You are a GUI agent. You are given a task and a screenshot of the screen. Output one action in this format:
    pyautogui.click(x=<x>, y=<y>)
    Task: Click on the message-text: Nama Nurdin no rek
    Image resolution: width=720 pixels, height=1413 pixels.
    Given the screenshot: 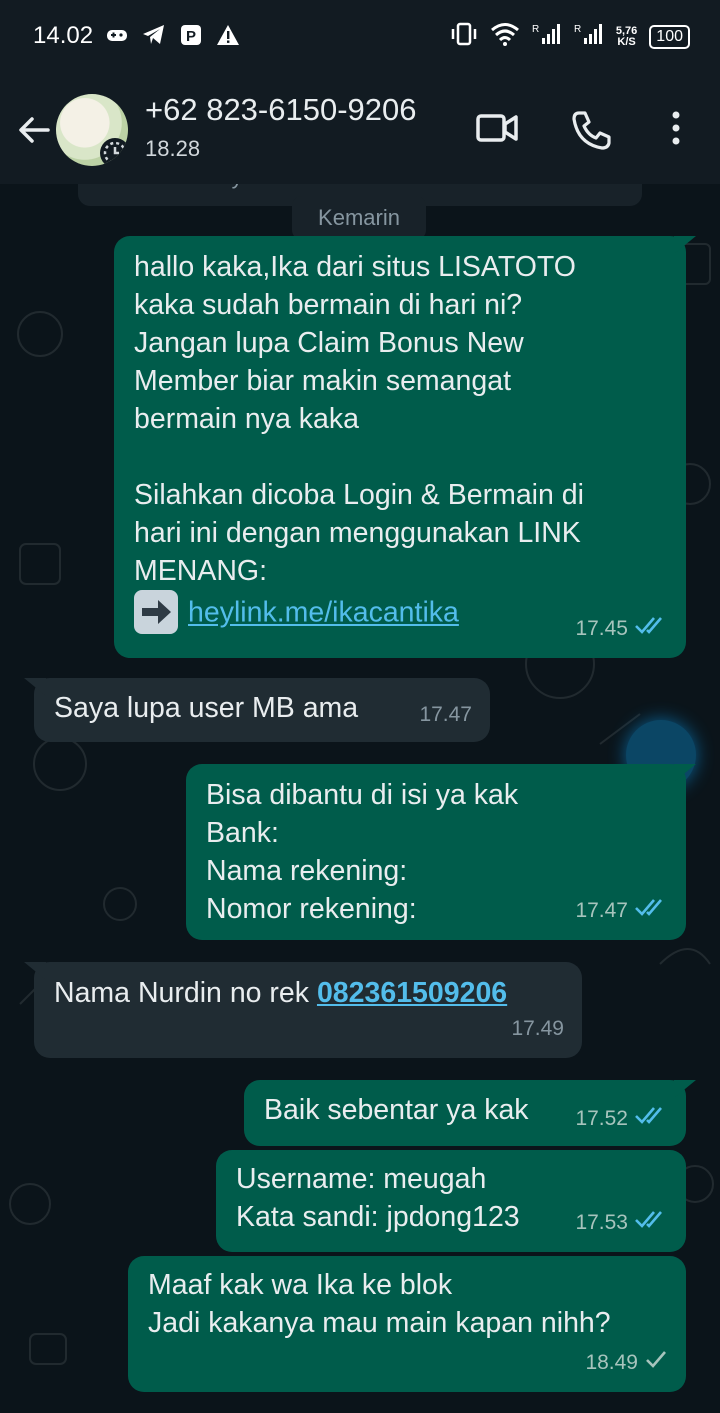 What is the action you would take?
    pyautogui.click(x=185, y=993)
    